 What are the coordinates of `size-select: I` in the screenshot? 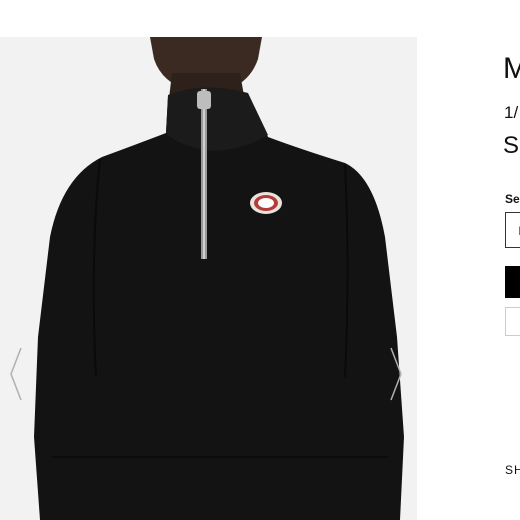 It's located at (512, 230).